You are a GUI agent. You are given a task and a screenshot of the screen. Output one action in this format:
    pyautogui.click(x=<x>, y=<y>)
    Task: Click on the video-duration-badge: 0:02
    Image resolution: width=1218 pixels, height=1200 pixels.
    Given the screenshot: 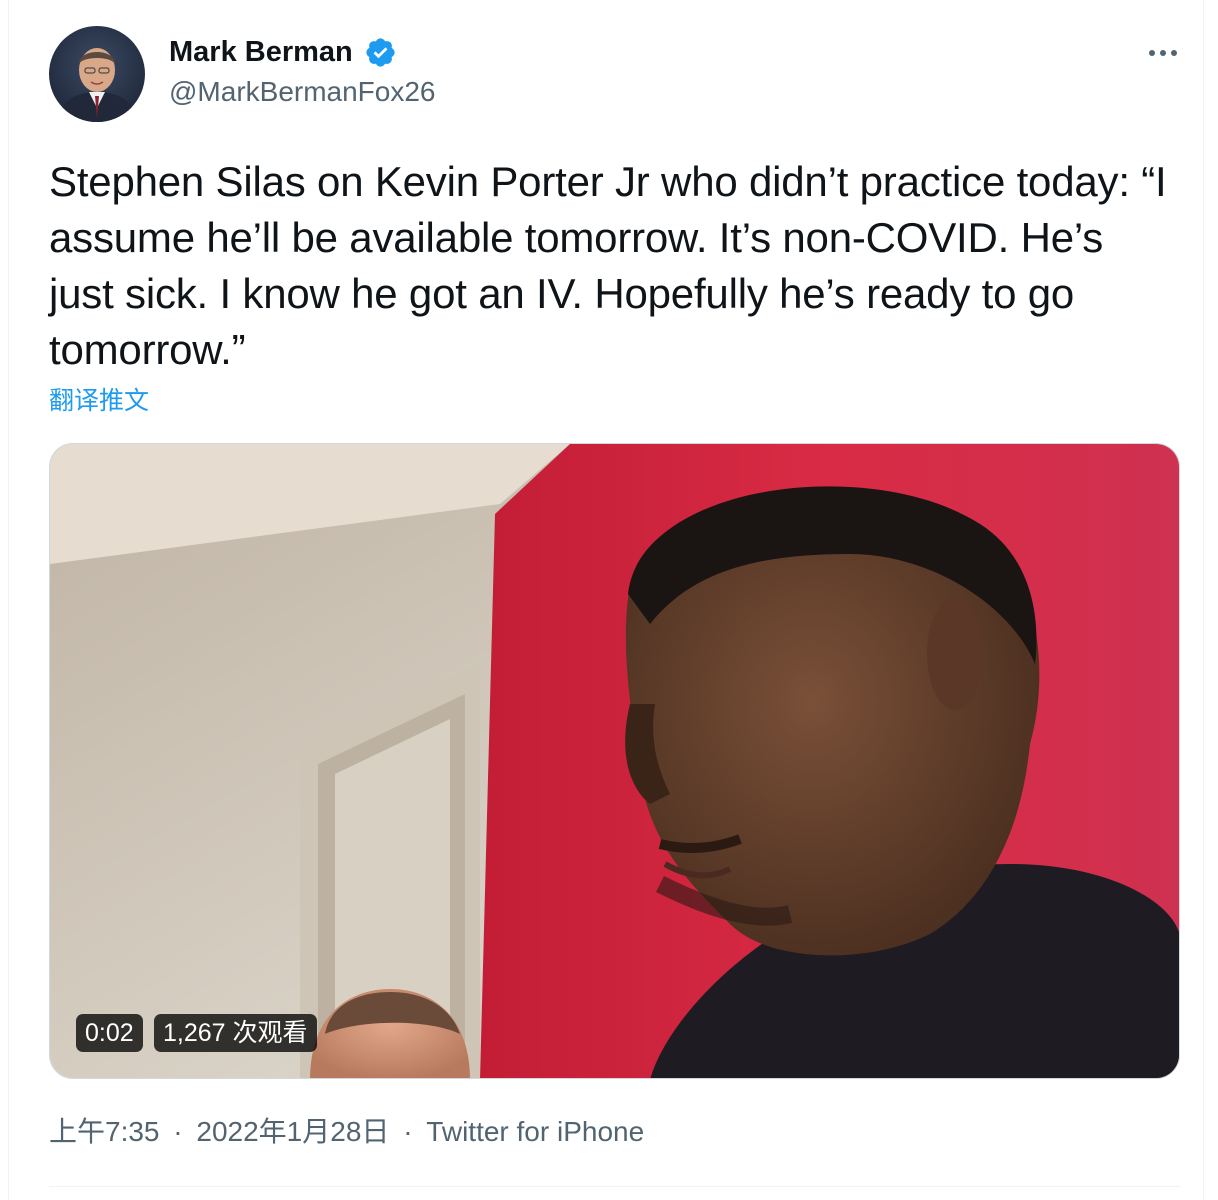 What is the action you would take?
    pyautogui.click(x=109, y=1033)
    